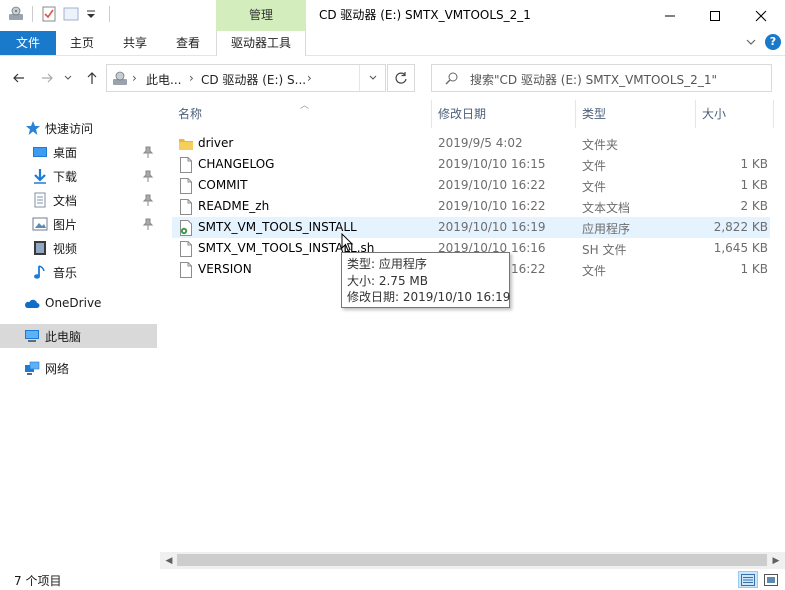 Image resolution: width=785 pixels, height=590 pixels. I want to click on drive-icon, so click(16, 14).